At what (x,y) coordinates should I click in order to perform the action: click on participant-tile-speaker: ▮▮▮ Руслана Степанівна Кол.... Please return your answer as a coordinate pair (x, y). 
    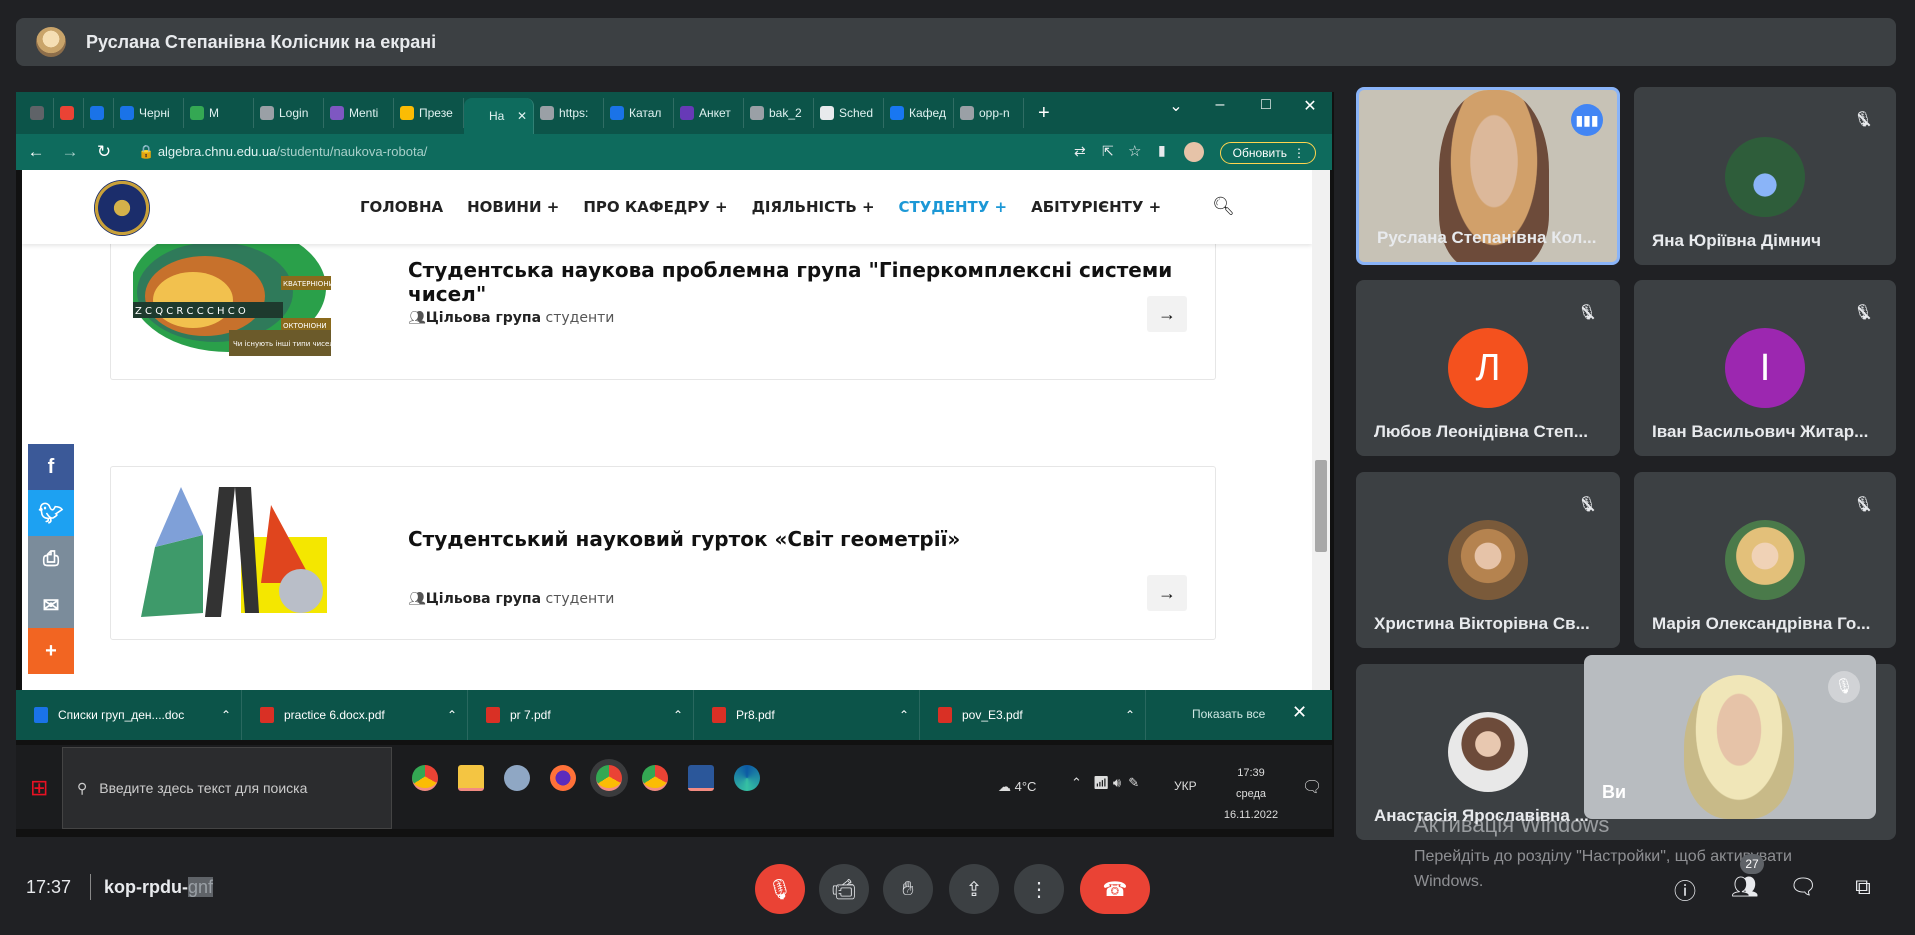
    Looking at the image, I should click on (1488, 176).